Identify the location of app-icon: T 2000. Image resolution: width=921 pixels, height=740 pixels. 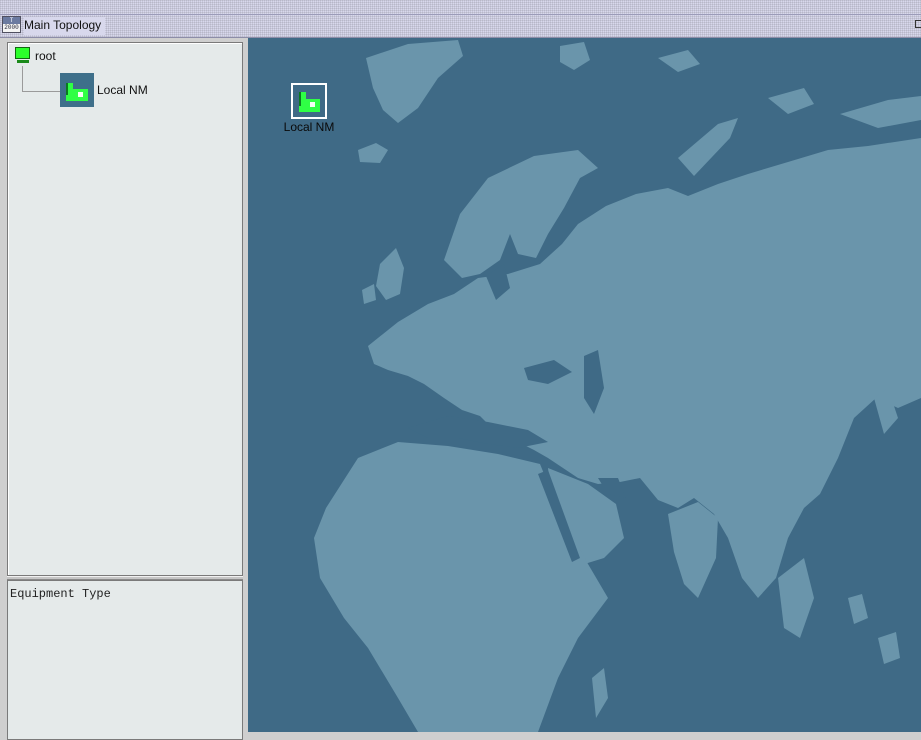
(11, 24).